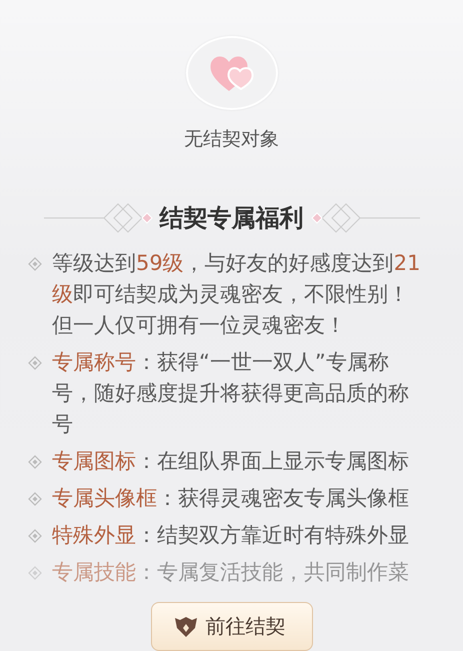  I want to click on benefit-text: 专属技能：专属复活技能，共同制作菜, so click(231, 572).